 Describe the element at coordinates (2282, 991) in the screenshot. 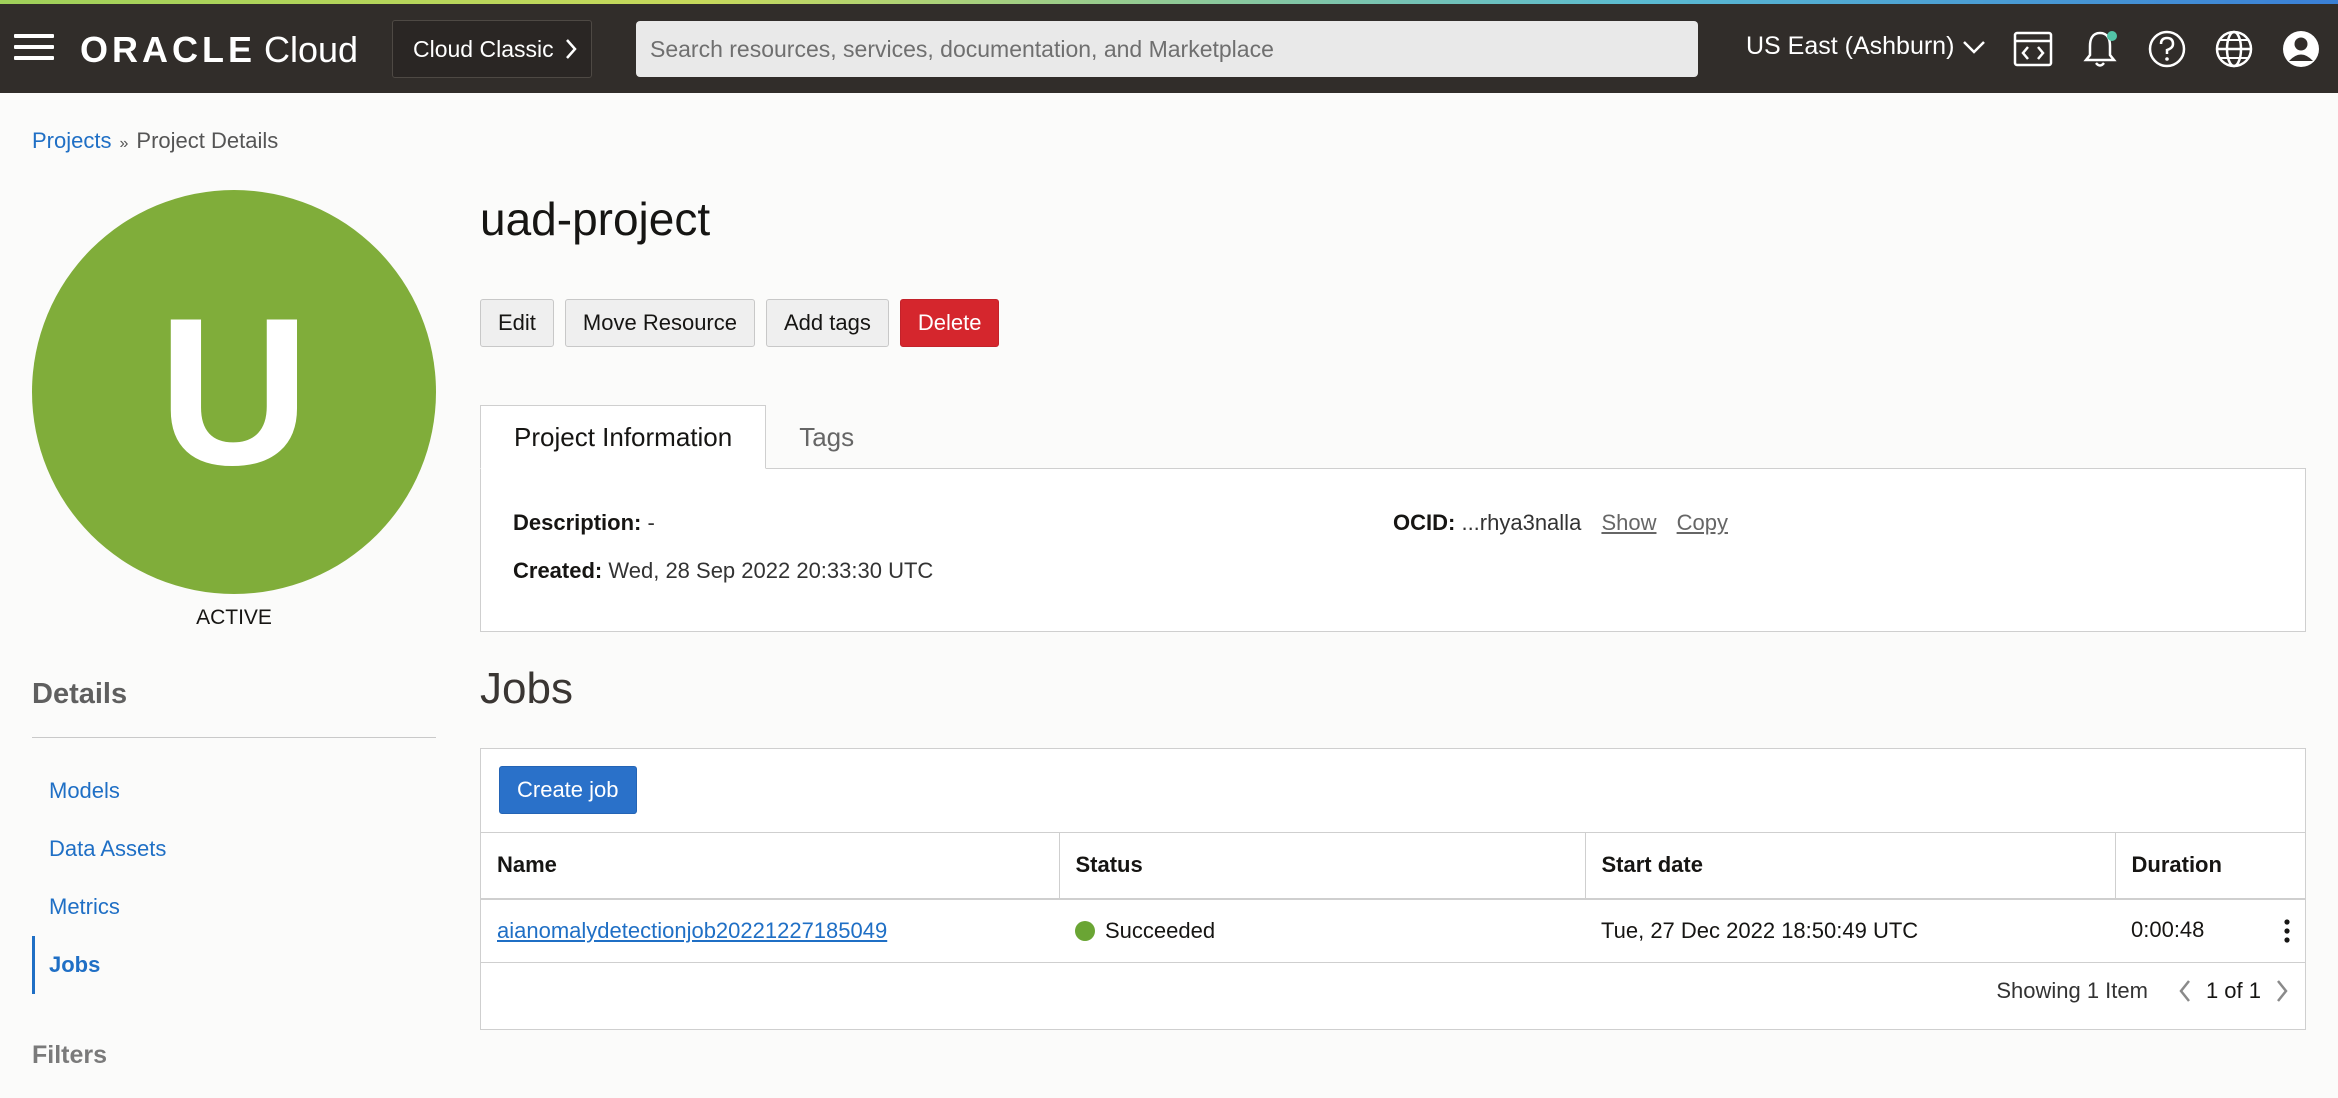

I see `next-page-icon` at that location.